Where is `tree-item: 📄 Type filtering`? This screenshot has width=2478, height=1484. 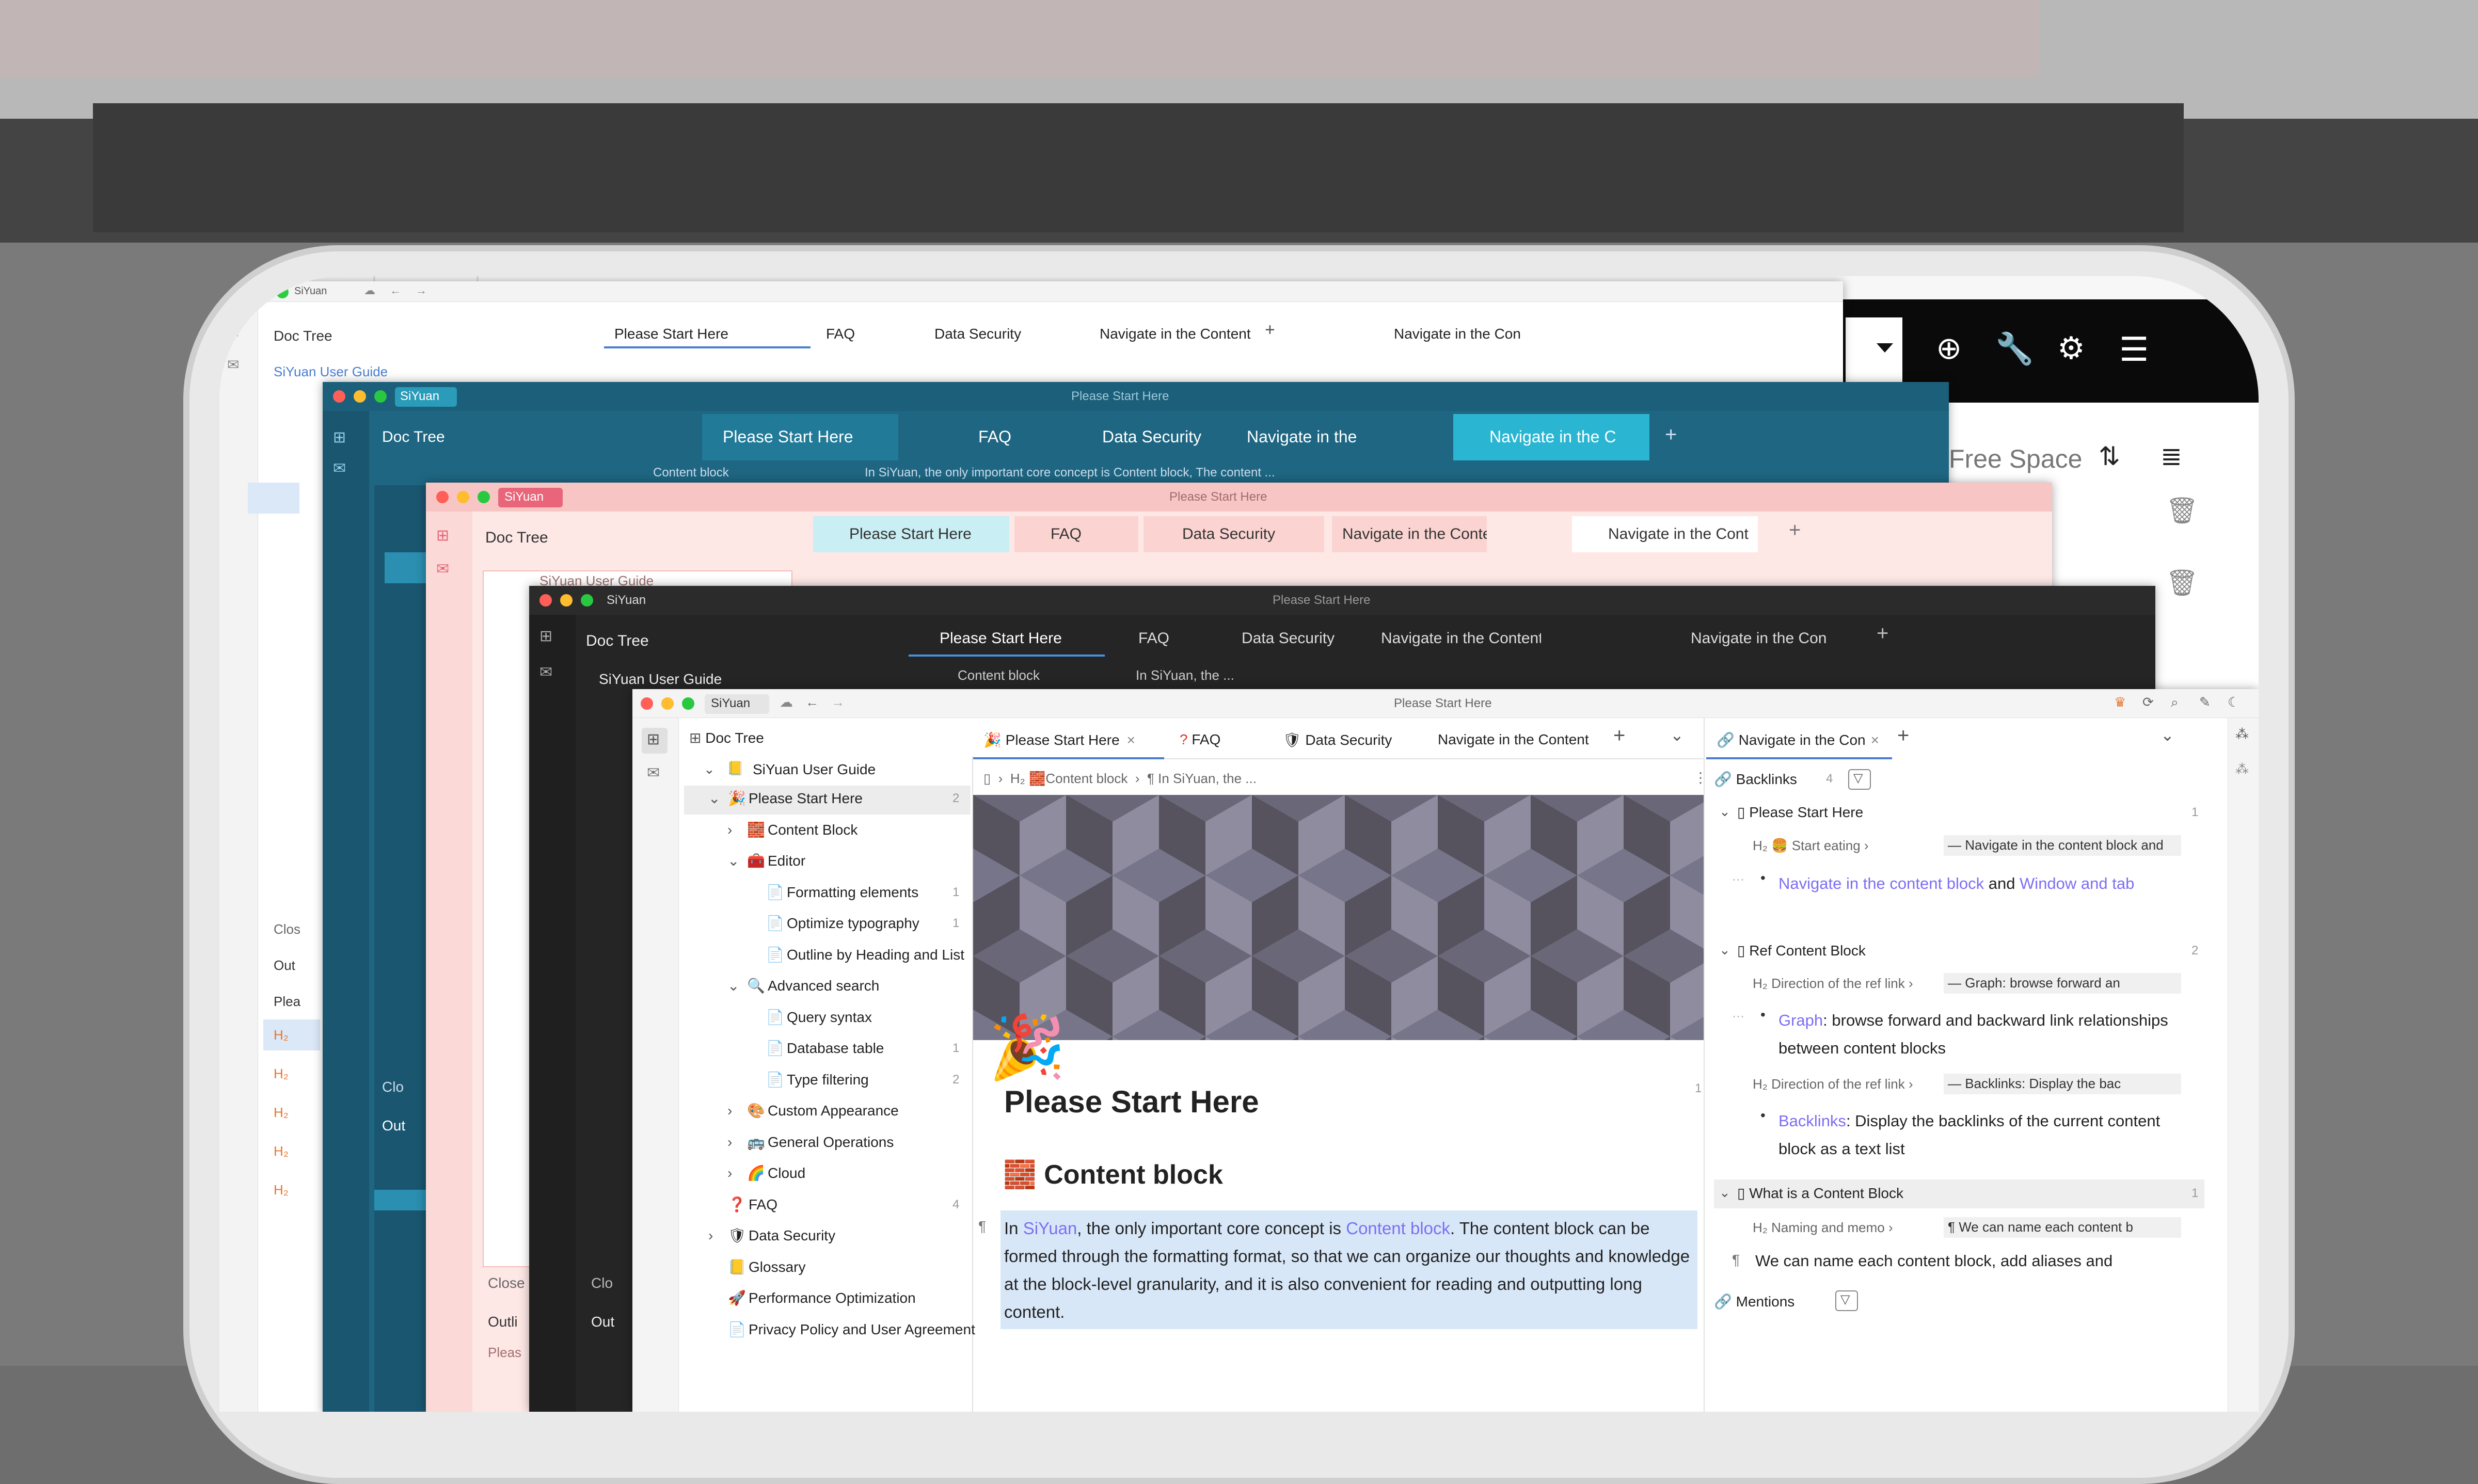
tree-item: 📄 Type filtering is located at coordinates (807, 1080).